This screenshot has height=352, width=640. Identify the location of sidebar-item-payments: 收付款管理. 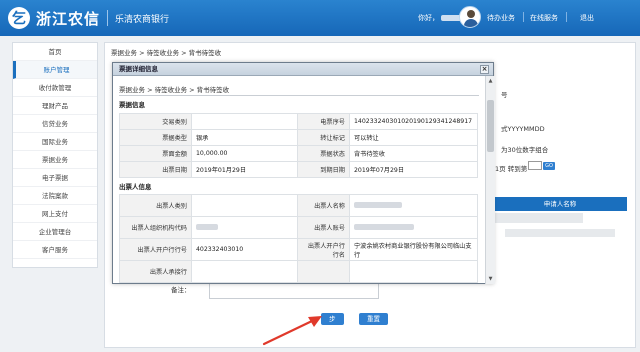
(55, 88).